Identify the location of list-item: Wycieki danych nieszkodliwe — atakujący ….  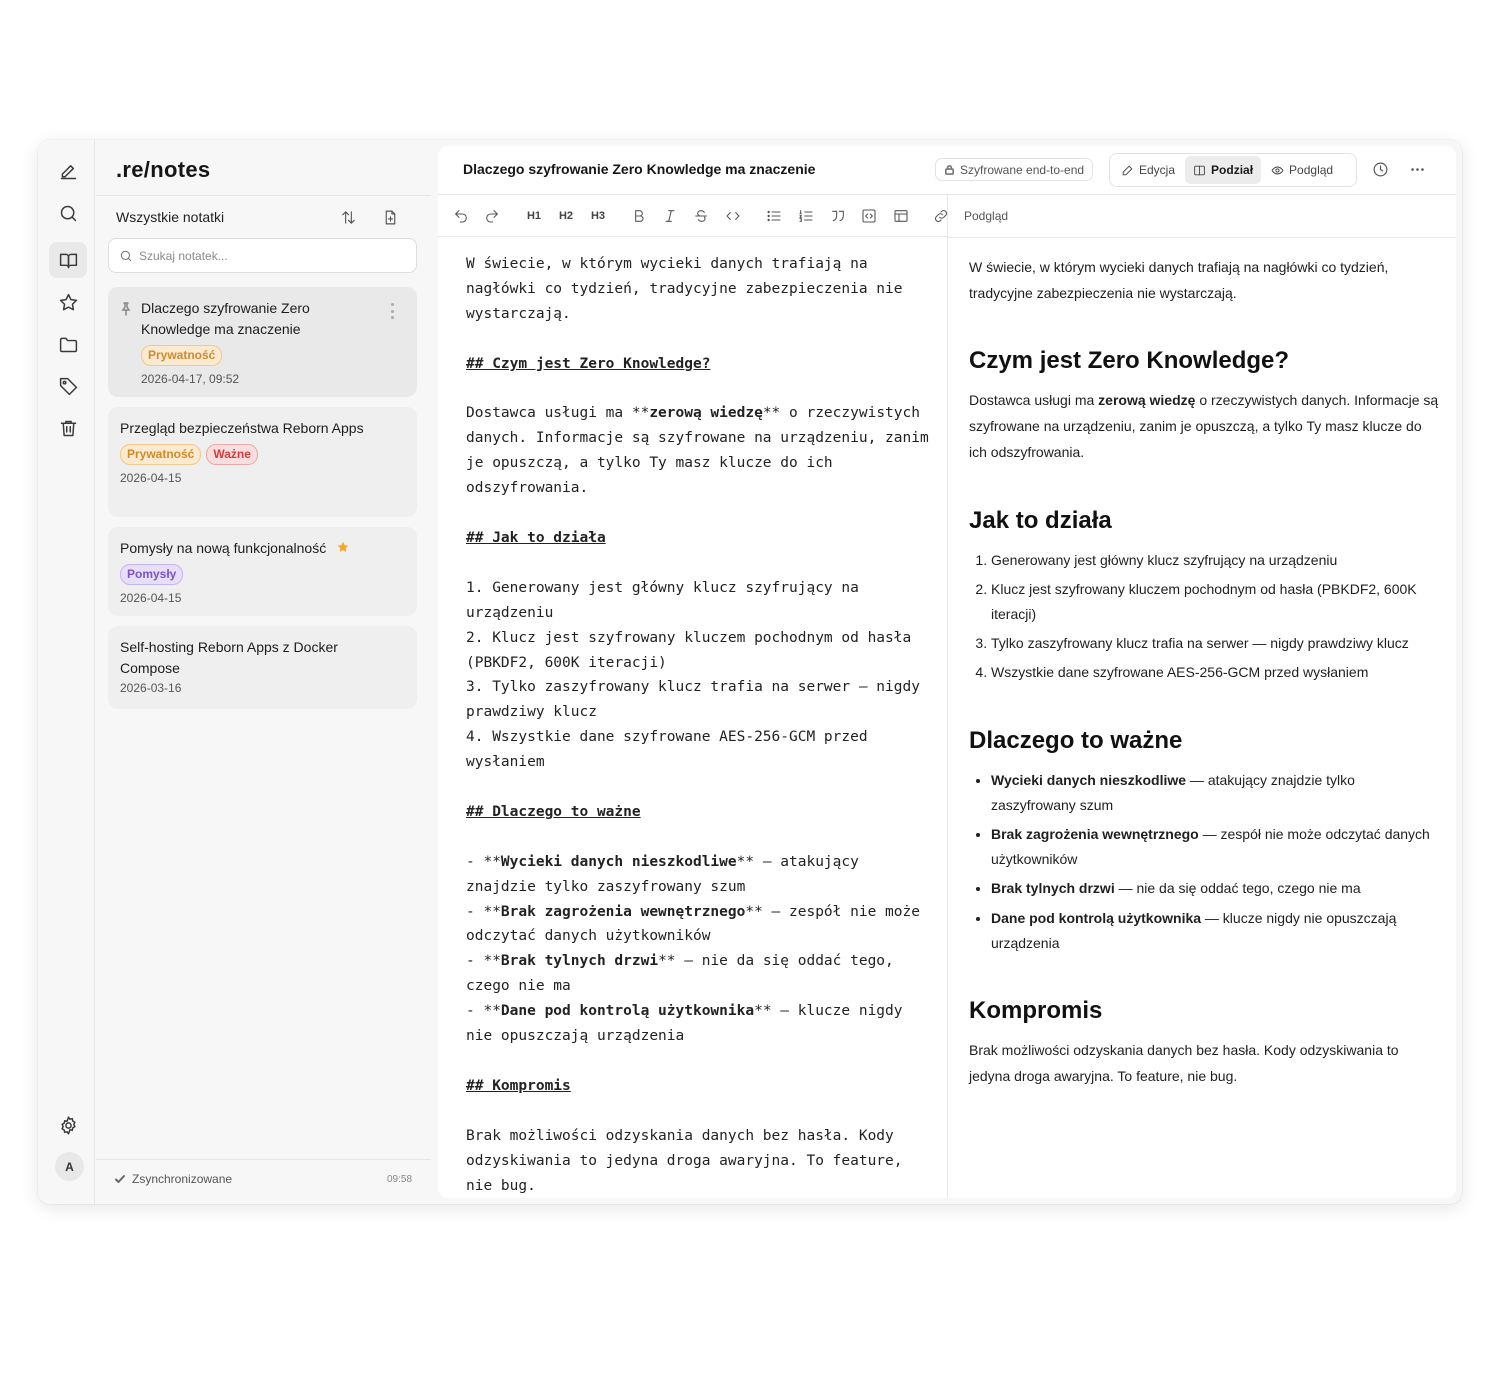
(1215, 793).